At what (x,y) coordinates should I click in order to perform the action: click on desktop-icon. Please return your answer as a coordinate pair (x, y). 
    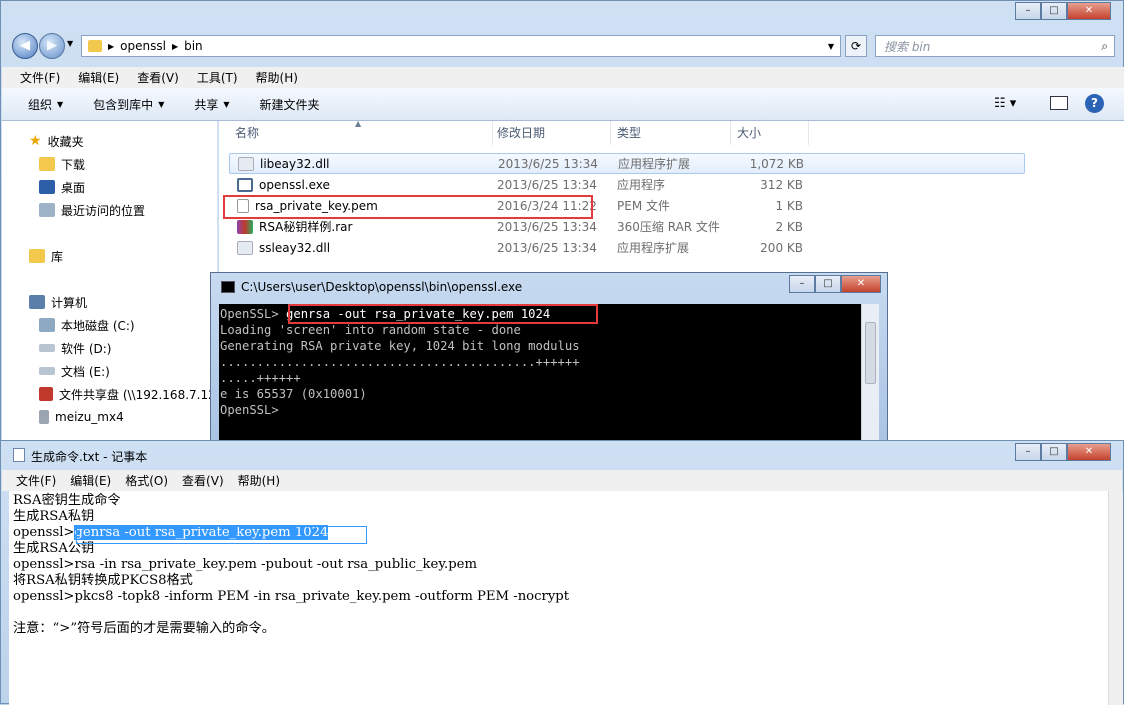
    Looking at the image, I should click on (47, 187).